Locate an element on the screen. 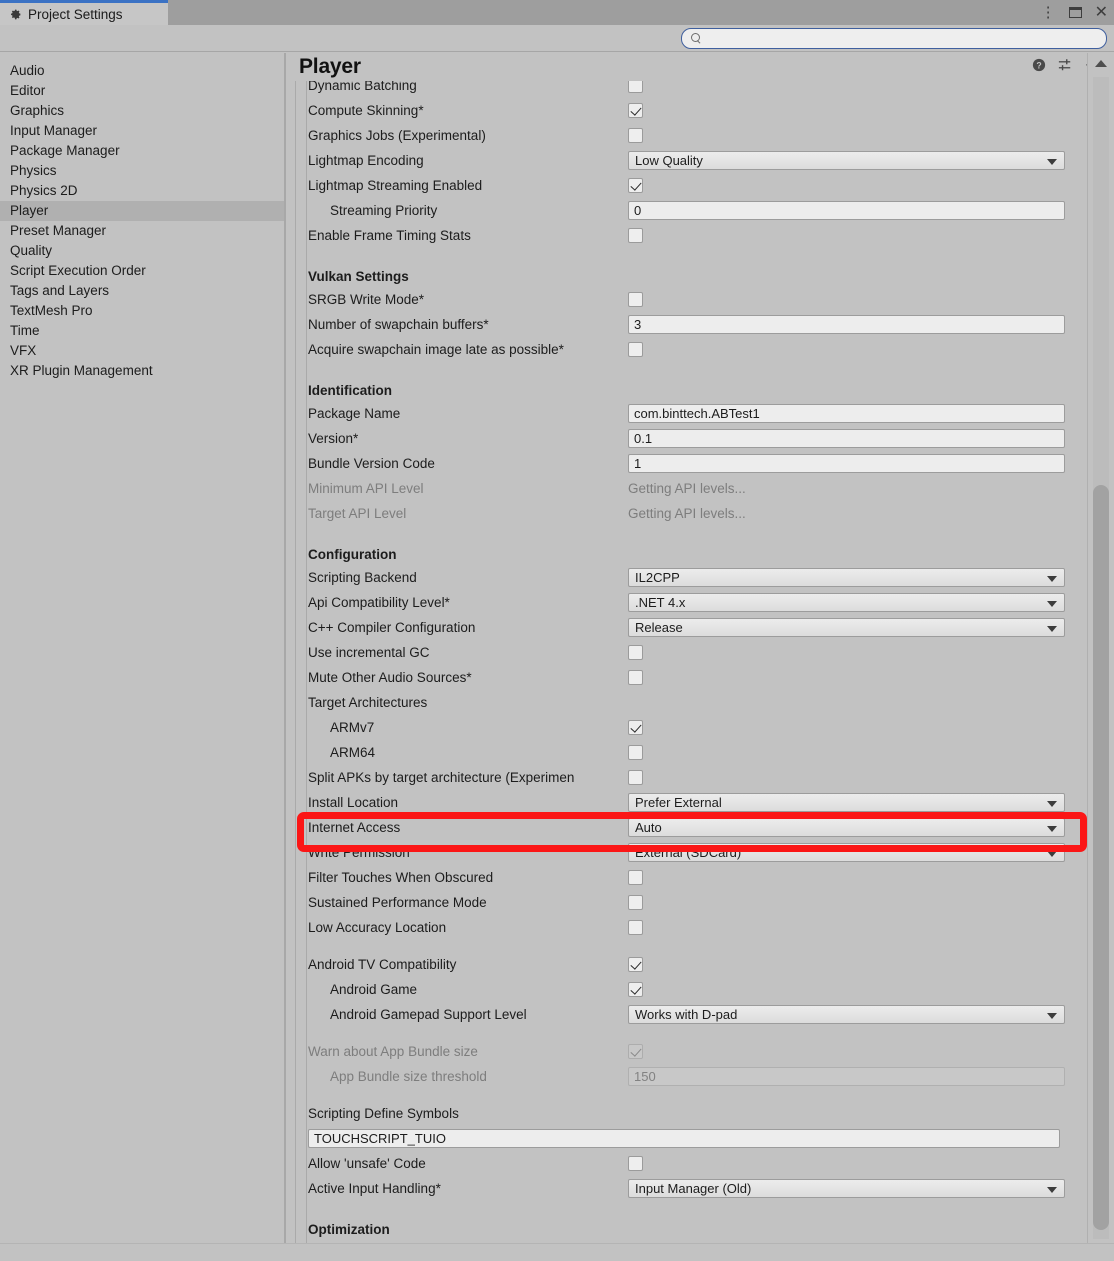  input-scripting-define-symbols: TOUCHSCRIPT_TUIO is located at coordinates (684, 1138).